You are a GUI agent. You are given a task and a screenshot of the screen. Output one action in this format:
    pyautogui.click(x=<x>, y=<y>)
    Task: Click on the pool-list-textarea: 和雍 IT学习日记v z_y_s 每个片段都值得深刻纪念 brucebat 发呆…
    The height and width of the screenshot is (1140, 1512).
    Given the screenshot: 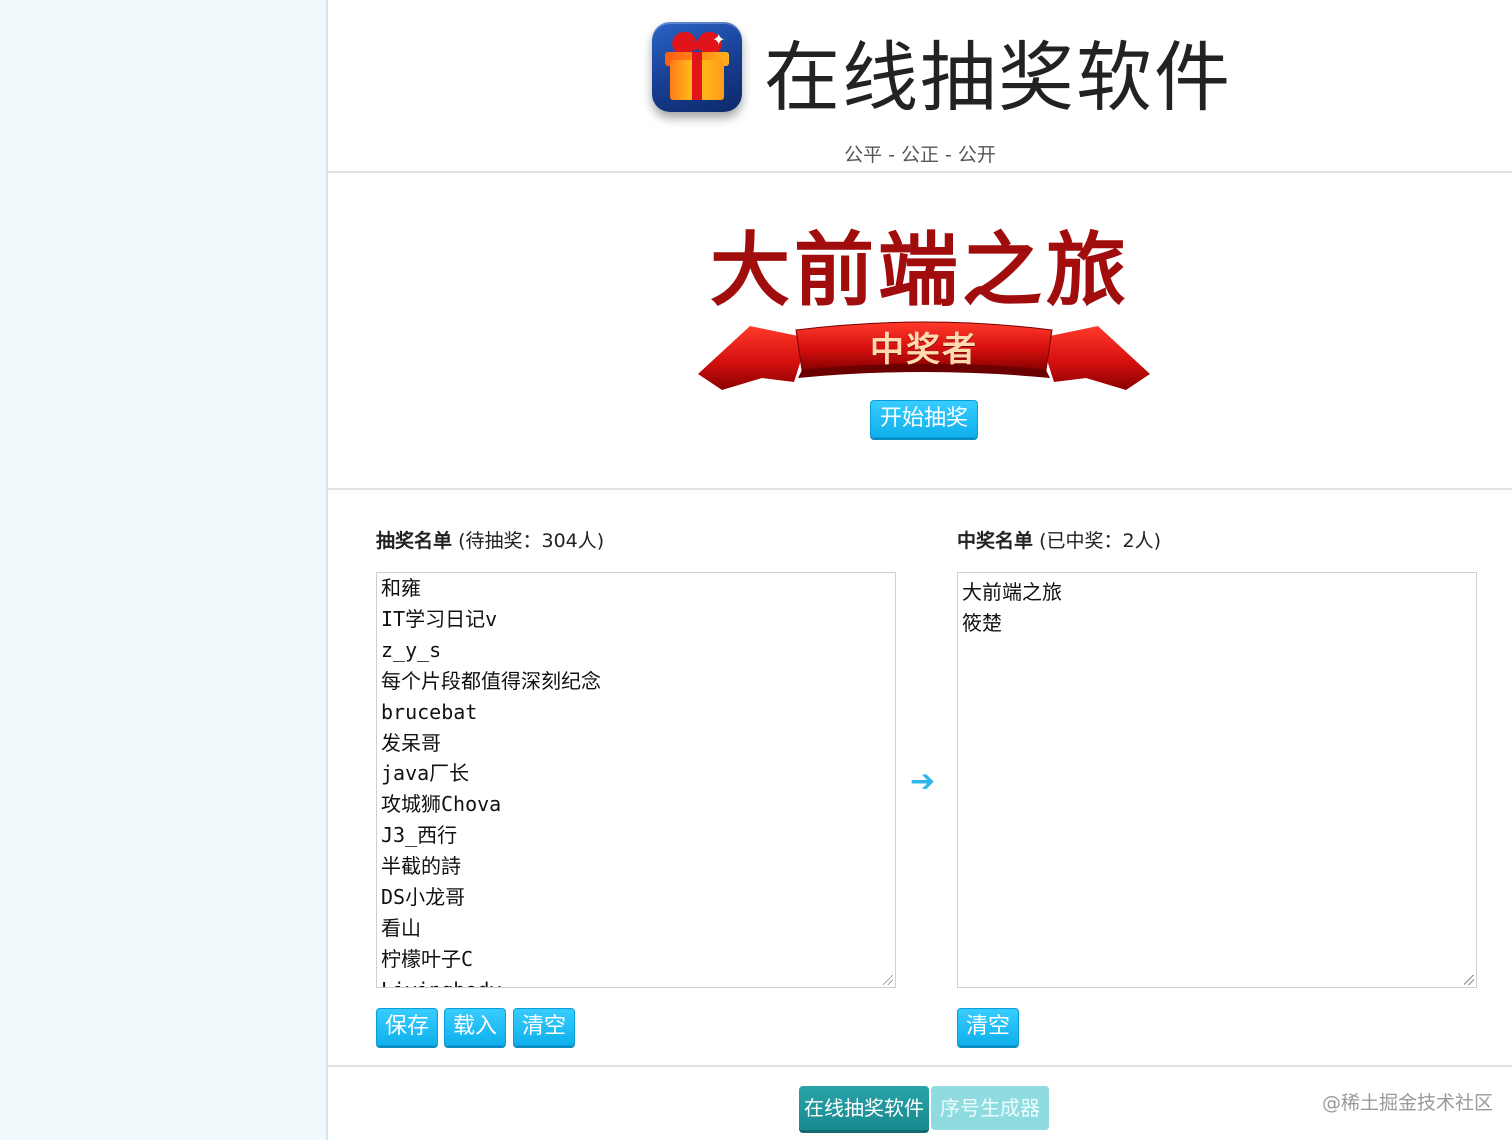 What is the action you would take?
    pyautogui.click(x=636, y=780)
    